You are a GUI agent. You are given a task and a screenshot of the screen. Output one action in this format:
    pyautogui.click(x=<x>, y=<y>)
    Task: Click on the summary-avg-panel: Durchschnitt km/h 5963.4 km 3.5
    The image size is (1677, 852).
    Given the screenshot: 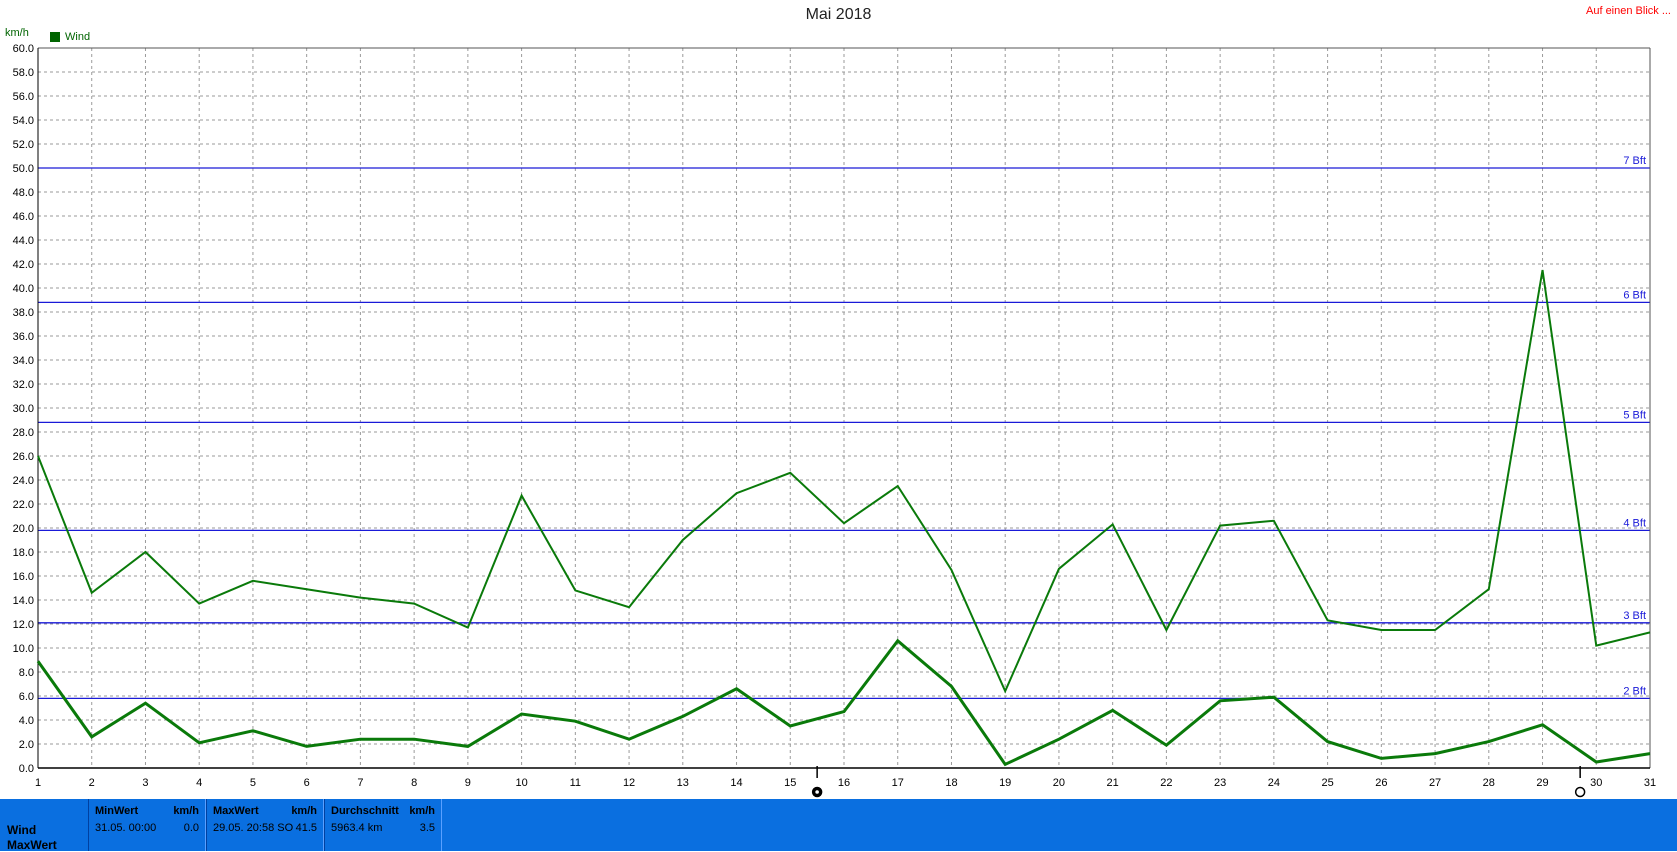 What is the action you would take?
    pyautogui.click(x=383, y=825)
    